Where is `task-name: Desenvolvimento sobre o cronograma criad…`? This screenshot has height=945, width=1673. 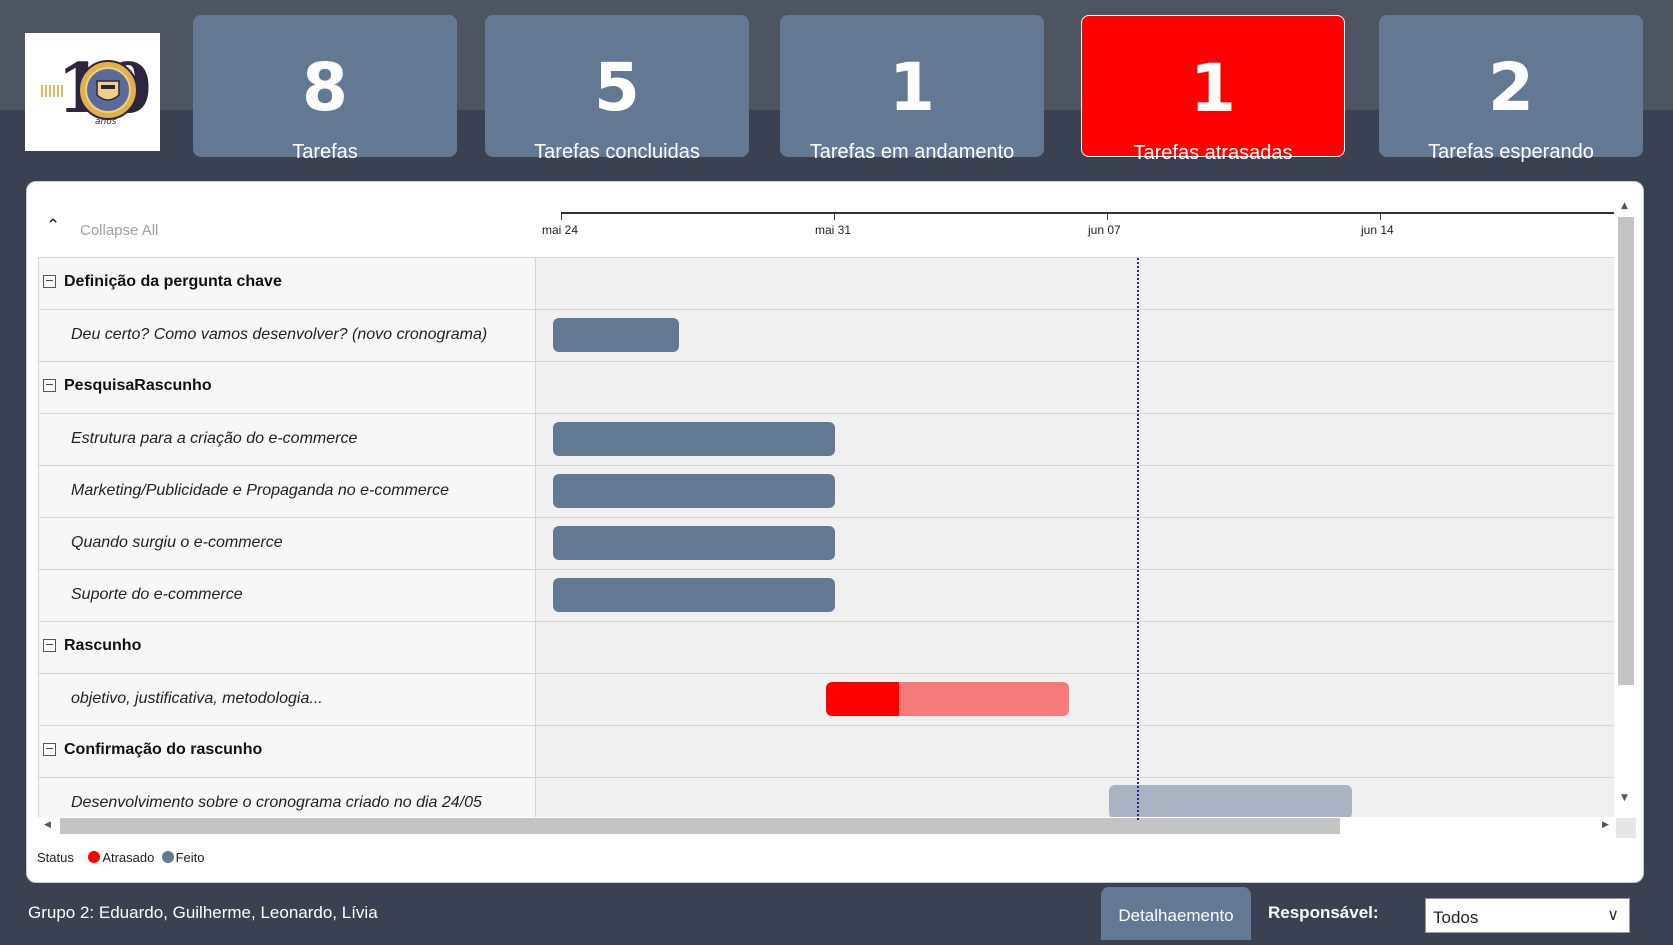
task-name: Desenvolvimento sobre o cronograma criad… is located at coordinates (276, 802).